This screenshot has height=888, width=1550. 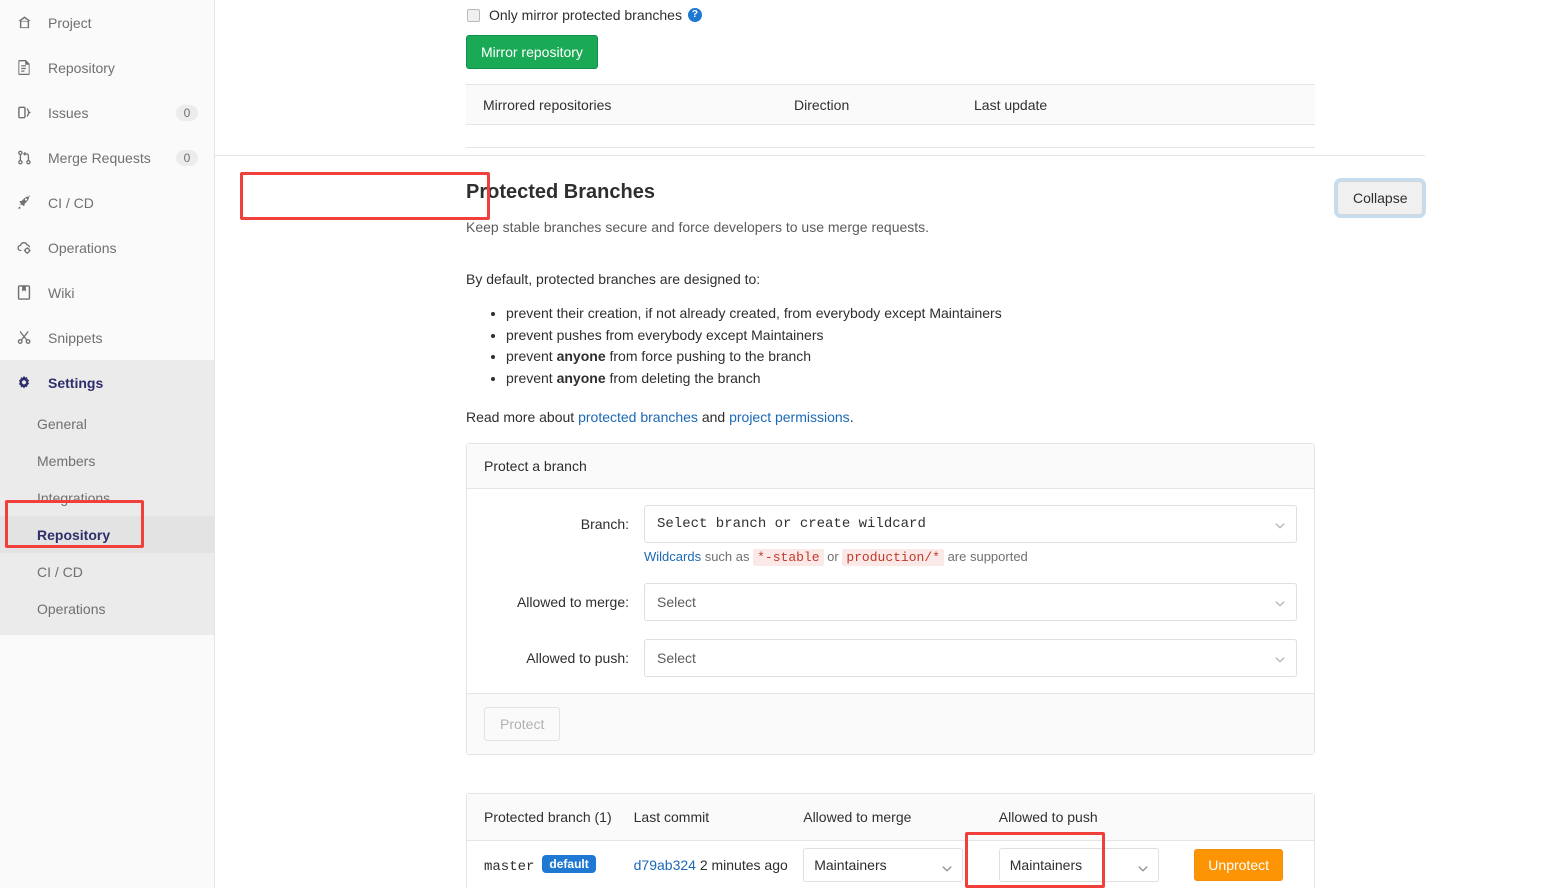 I want to click on subnav-label: Members, so click(x=66, y=460).